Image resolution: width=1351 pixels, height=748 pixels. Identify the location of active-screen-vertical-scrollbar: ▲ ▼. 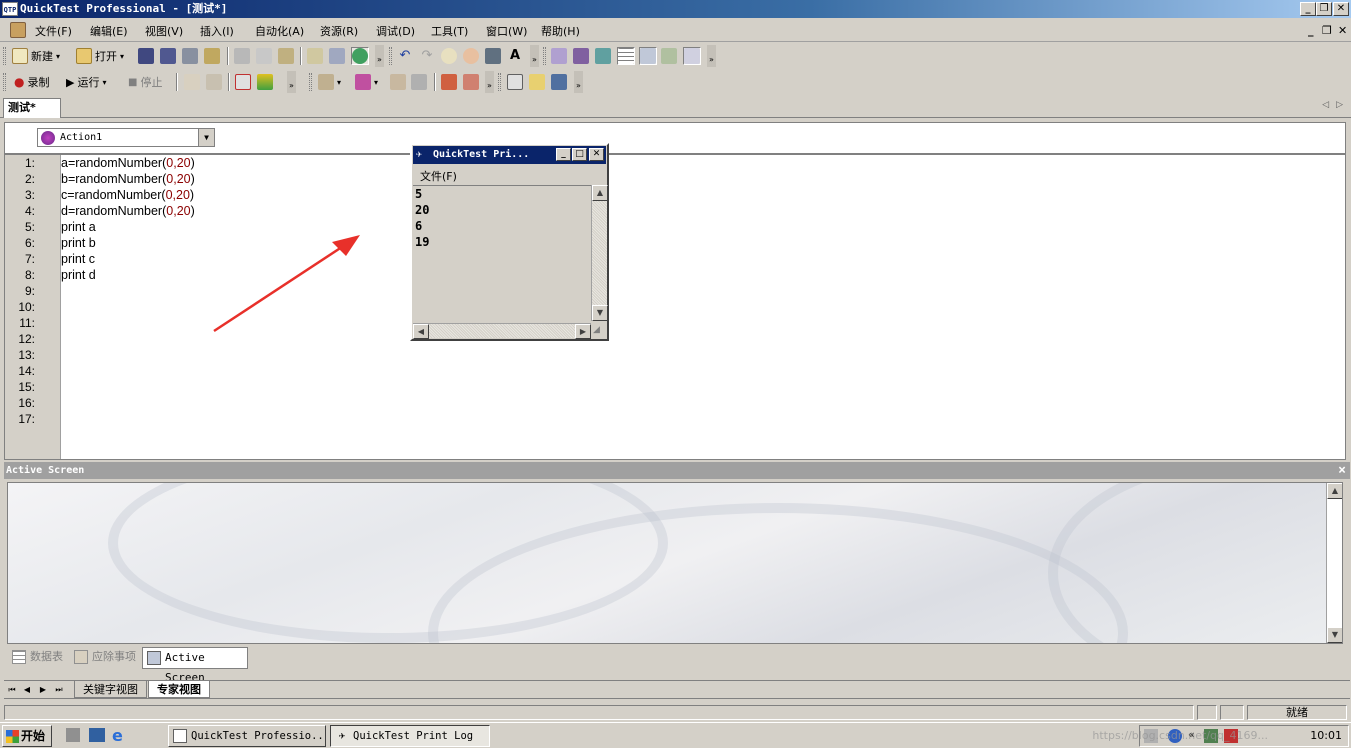
(1334, 563).